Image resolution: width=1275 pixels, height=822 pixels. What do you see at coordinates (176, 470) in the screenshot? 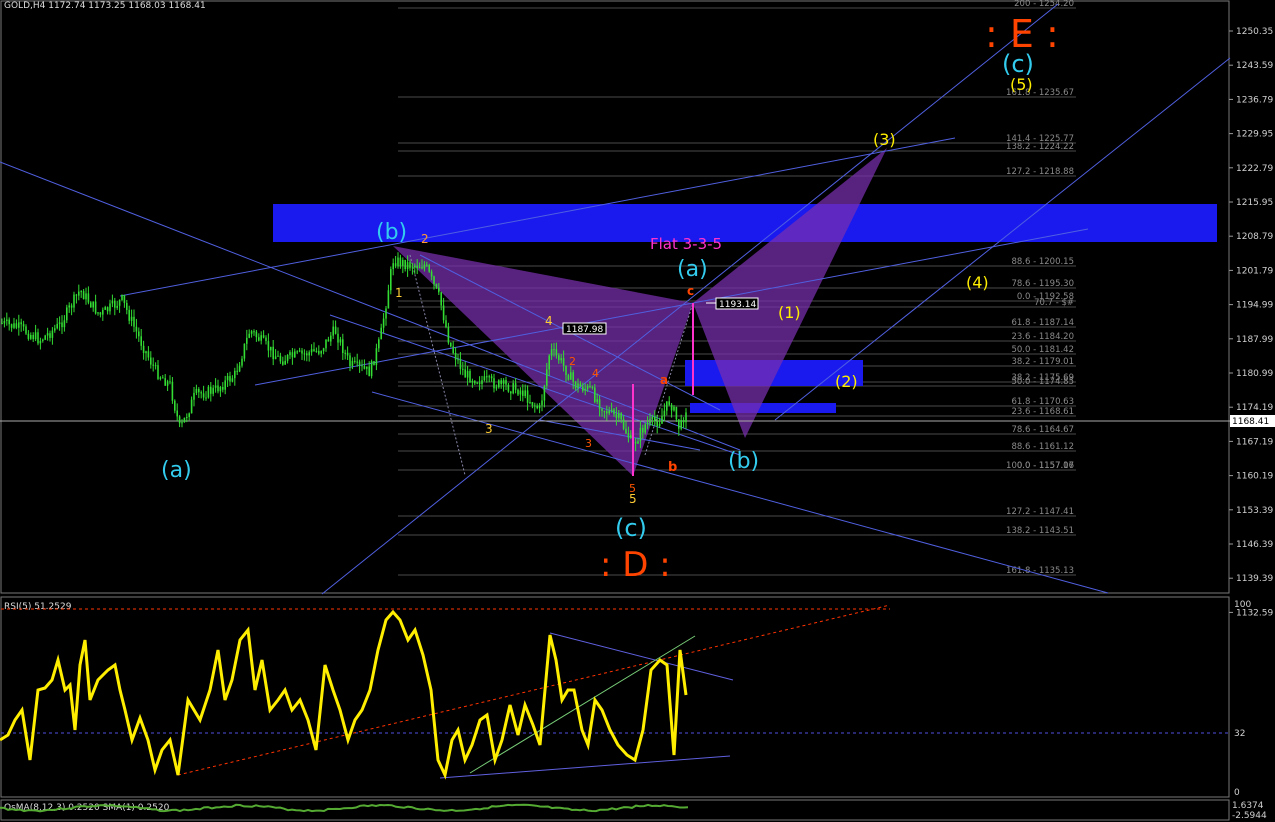
I see `wave-a-big-label: (a)` at bounding box center [176, 470].